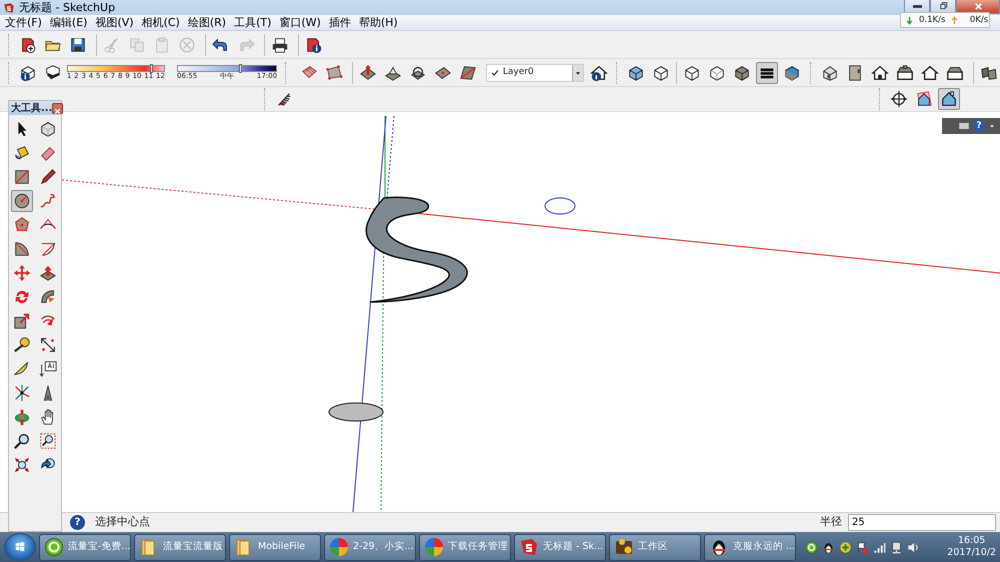  Describe the element at coordinates (943, 6) in the screenshot. I see `restore-icon` at that location.